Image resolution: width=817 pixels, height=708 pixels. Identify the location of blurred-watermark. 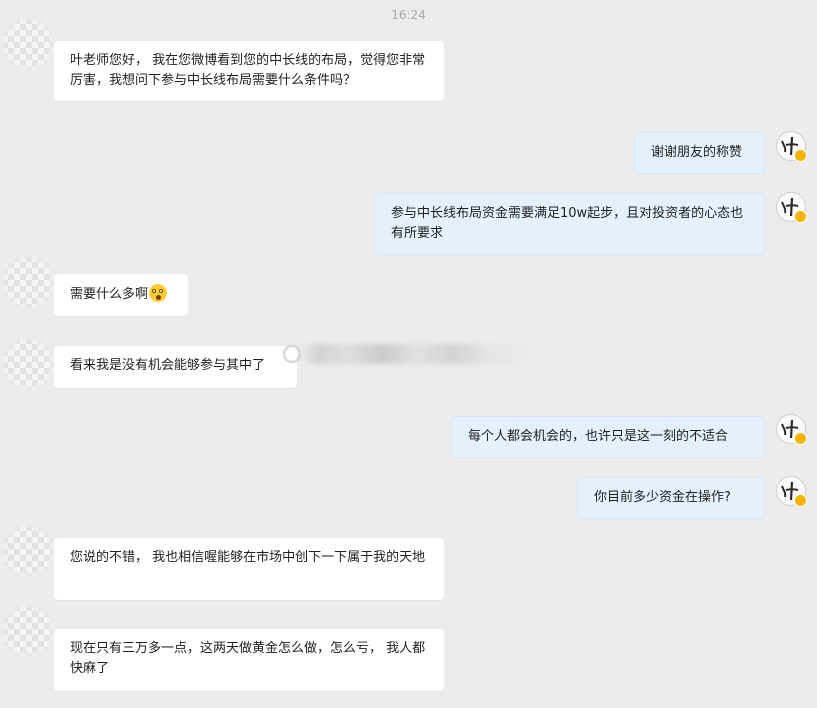
(417, 354).